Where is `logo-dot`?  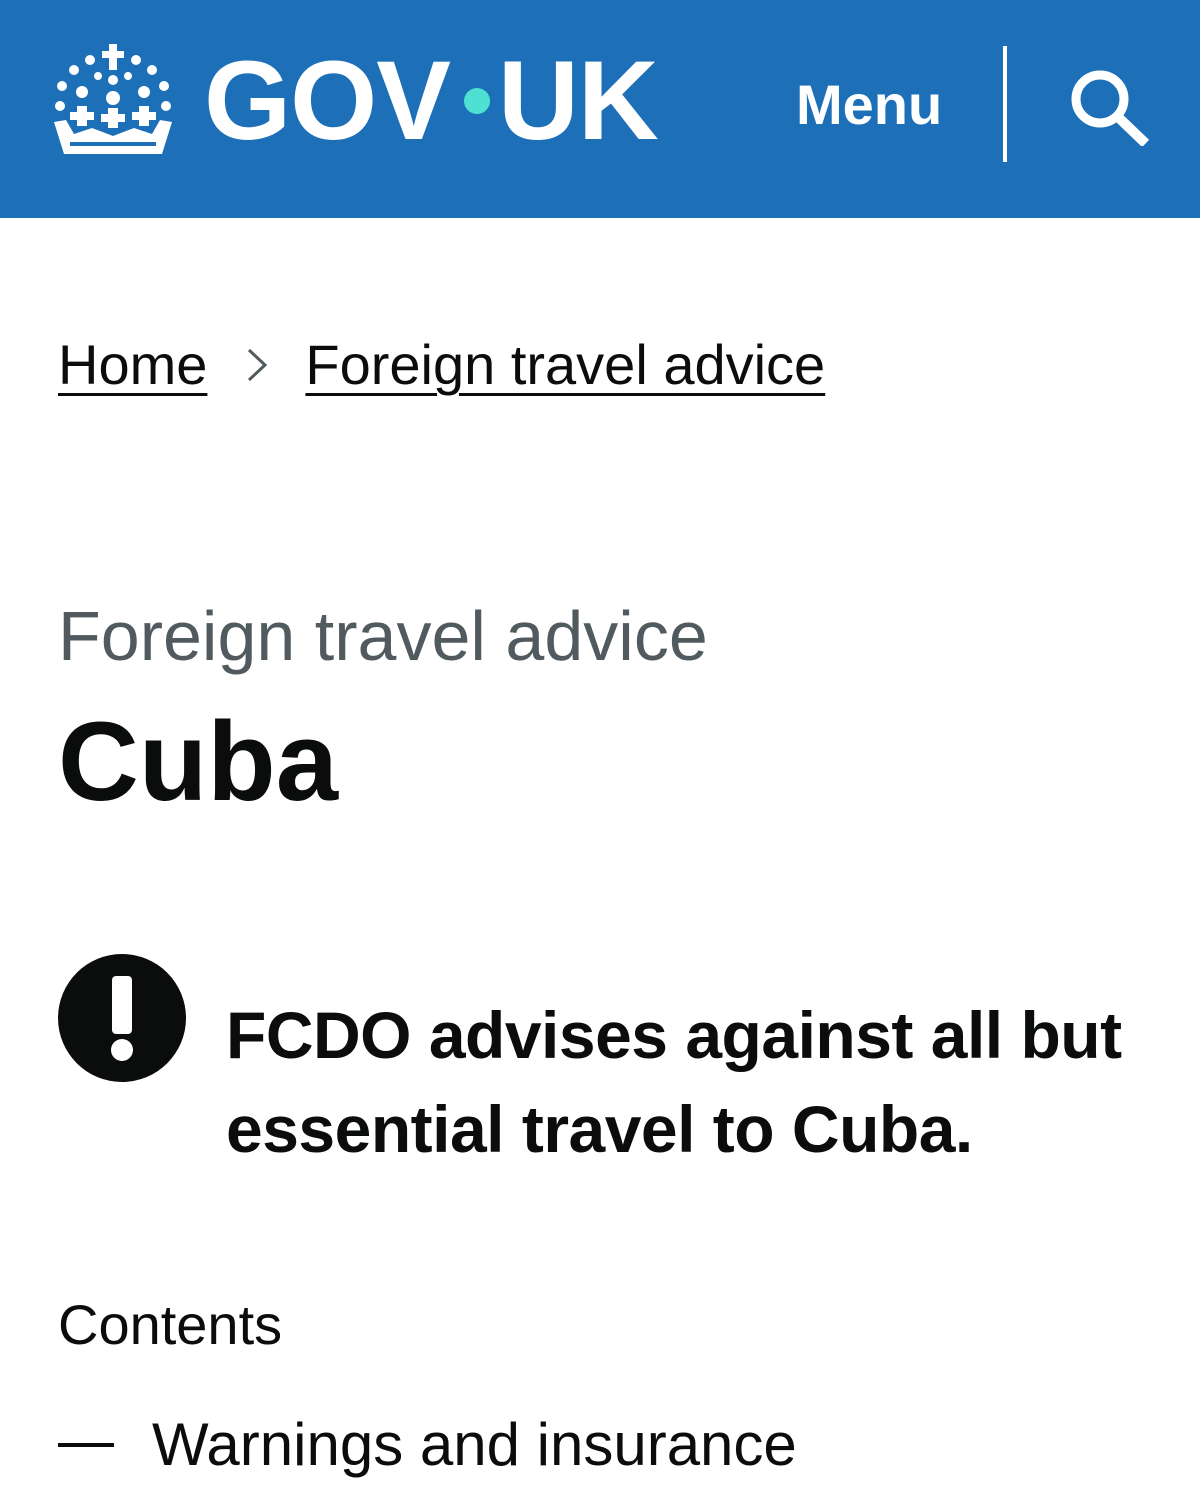 logo-dot is located at coordinates (476, 101).